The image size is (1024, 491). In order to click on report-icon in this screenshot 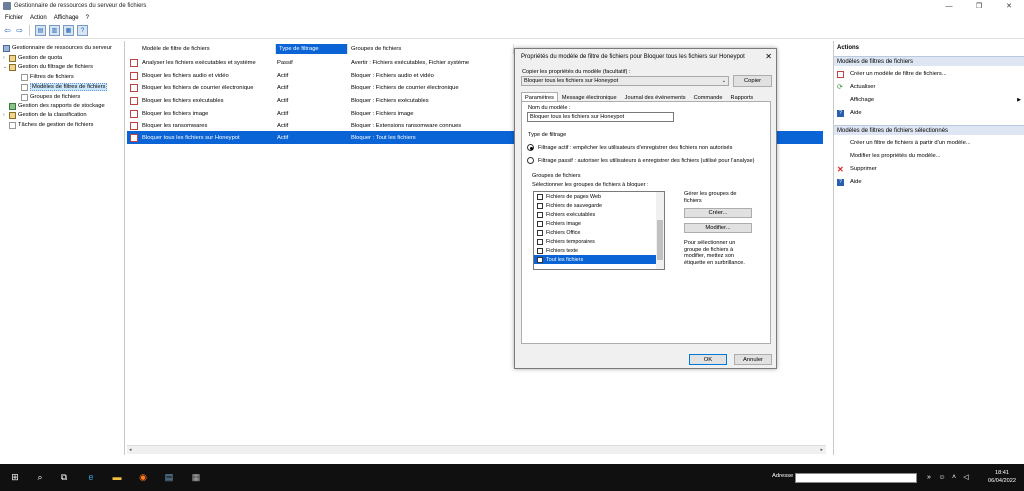, I will do `click(12, 106)`.